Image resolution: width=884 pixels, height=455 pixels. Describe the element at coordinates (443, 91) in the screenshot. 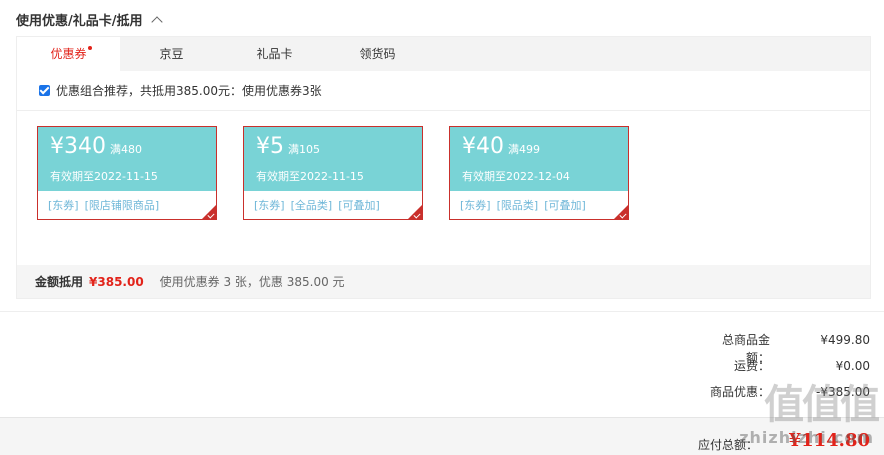

I see `recommend-row: 优惠组合推荐，共抵用385.00元：使用优惠券3张` at that location.